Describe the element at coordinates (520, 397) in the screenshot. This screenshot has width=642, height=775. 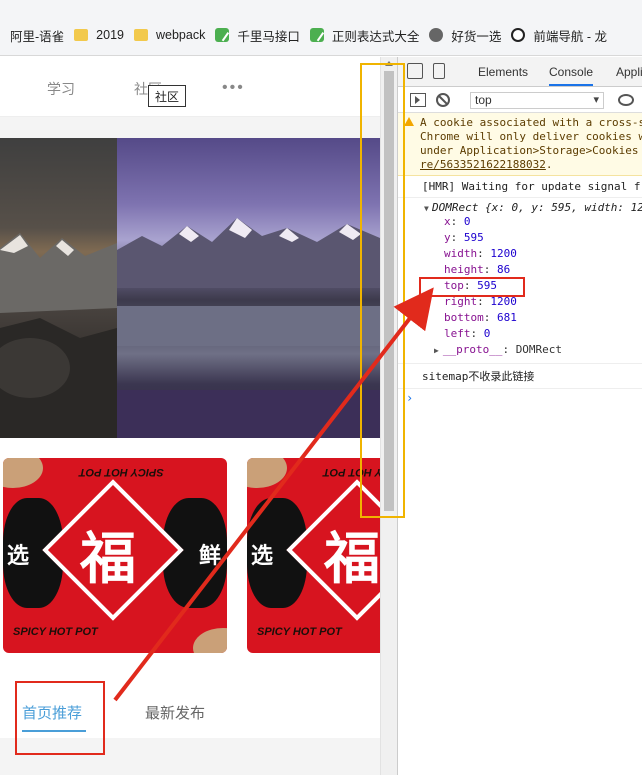
I see `console-prompt-icon: ›` at that location.